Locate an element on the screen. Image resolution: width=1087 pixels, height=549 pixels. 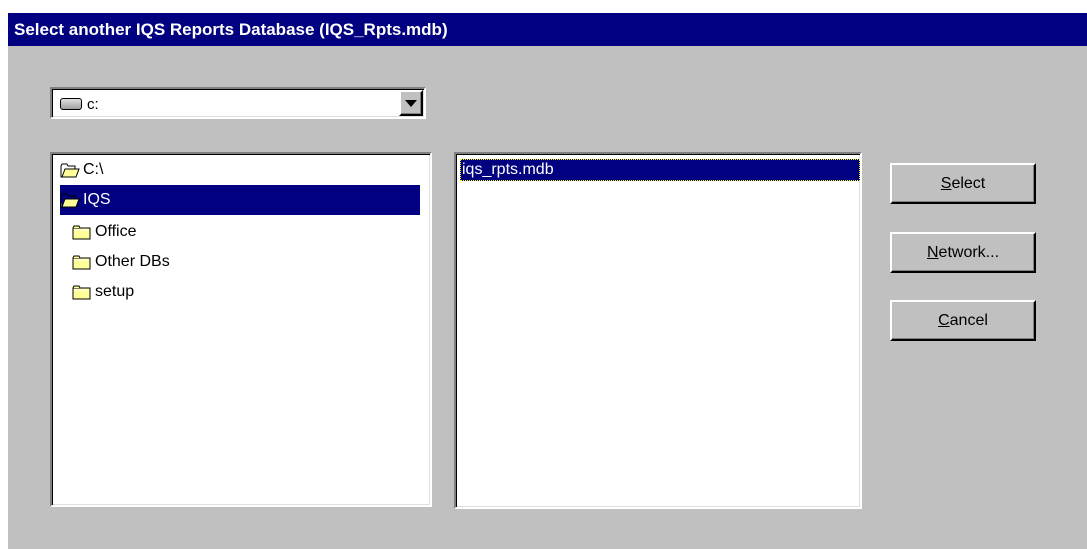
cancel-button-accel: C is located at coordinates (944, 320).